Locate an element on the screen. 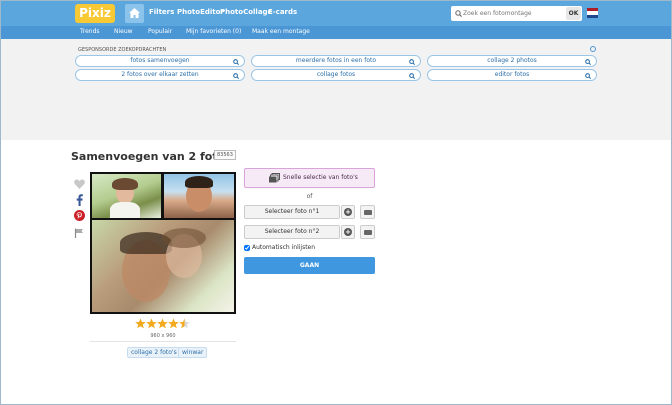 This screenshot has width=672, height=405. usage-count-badge: 83563 is located at coordinates (225, 155).